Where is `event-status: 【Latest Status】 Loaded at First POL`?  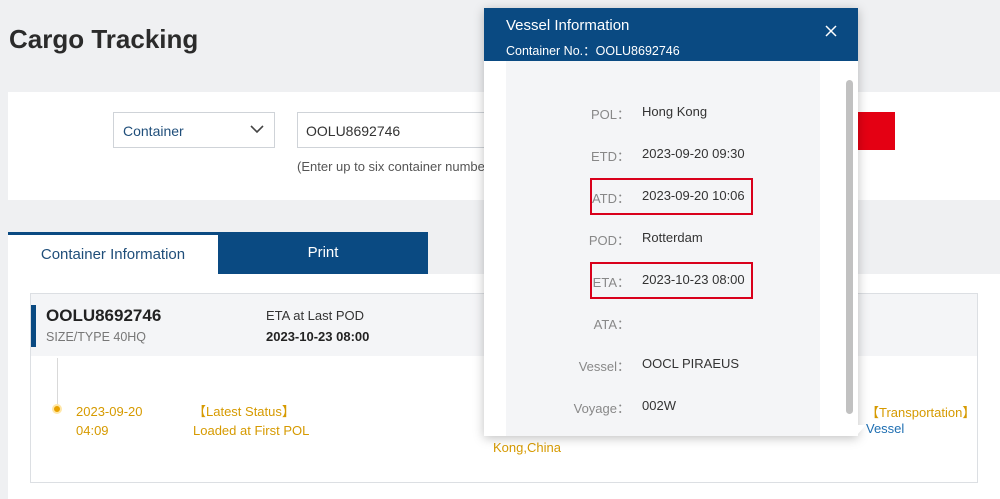 event-status: 【Latest Status】 Loaded at First POL is located at coordinates (251, 421).